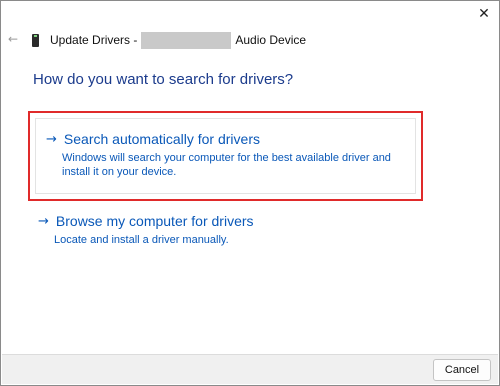 The height and width of the screenshot is (386, 500). Describe the element at coordinates (141, 240) in the screenshot. I see `browse-computer-description: Locate and install a driver manually.` at that location.